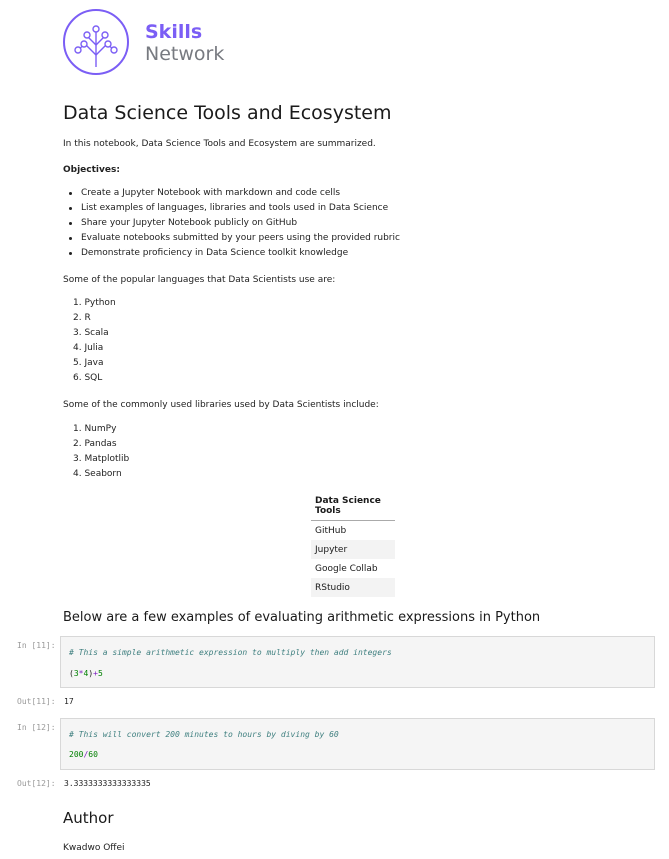 The height and width of the screenshot is (859, 669). I want to click on code-line: 200/60, so click(83, 754).